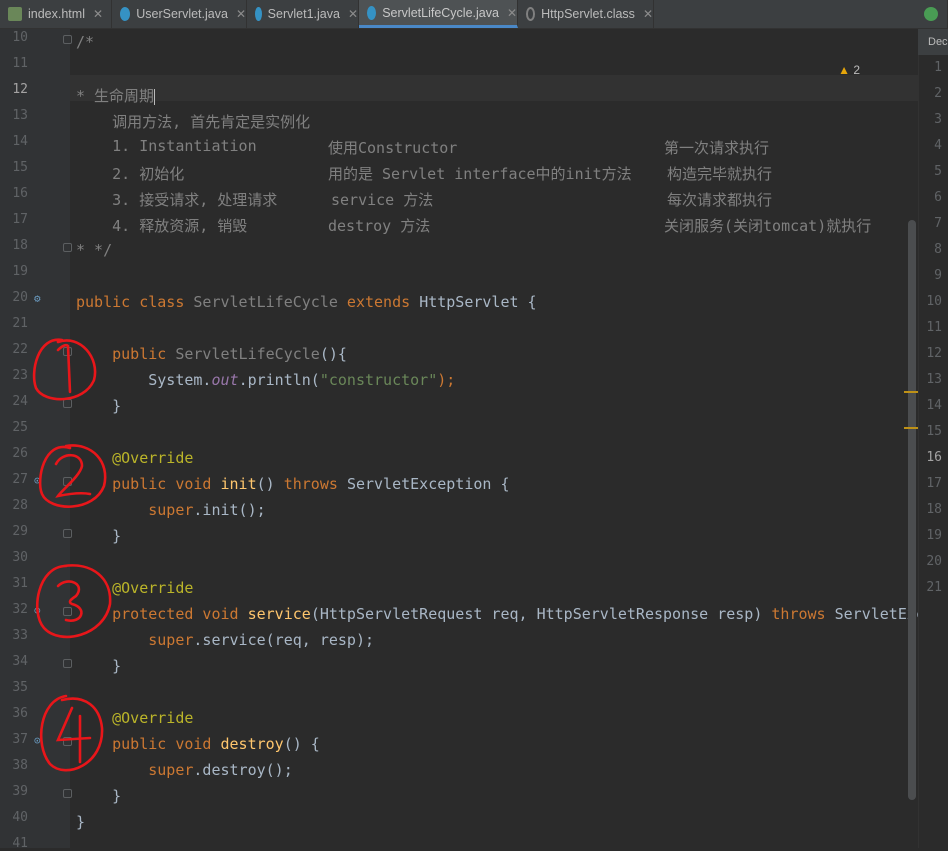 Image resolution: width=948 pixels, height=851 pixels. I want to click on right-panel-line-number: 1, so click(938, 67).